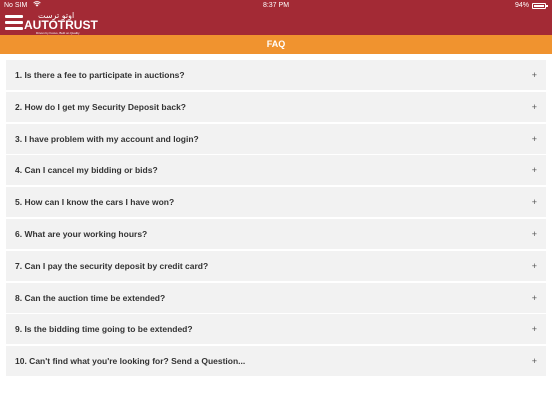 The height and width of the screenshot is (414, 552). I want to click on faq-question: 5. How can I know the cars I have won?, so click(95, 202).